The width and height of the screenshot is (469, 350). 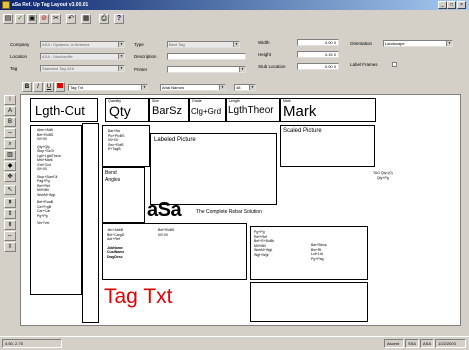 I want to click on lgth-cut-field: Lgth-Cut, so click(x=64, y=110).